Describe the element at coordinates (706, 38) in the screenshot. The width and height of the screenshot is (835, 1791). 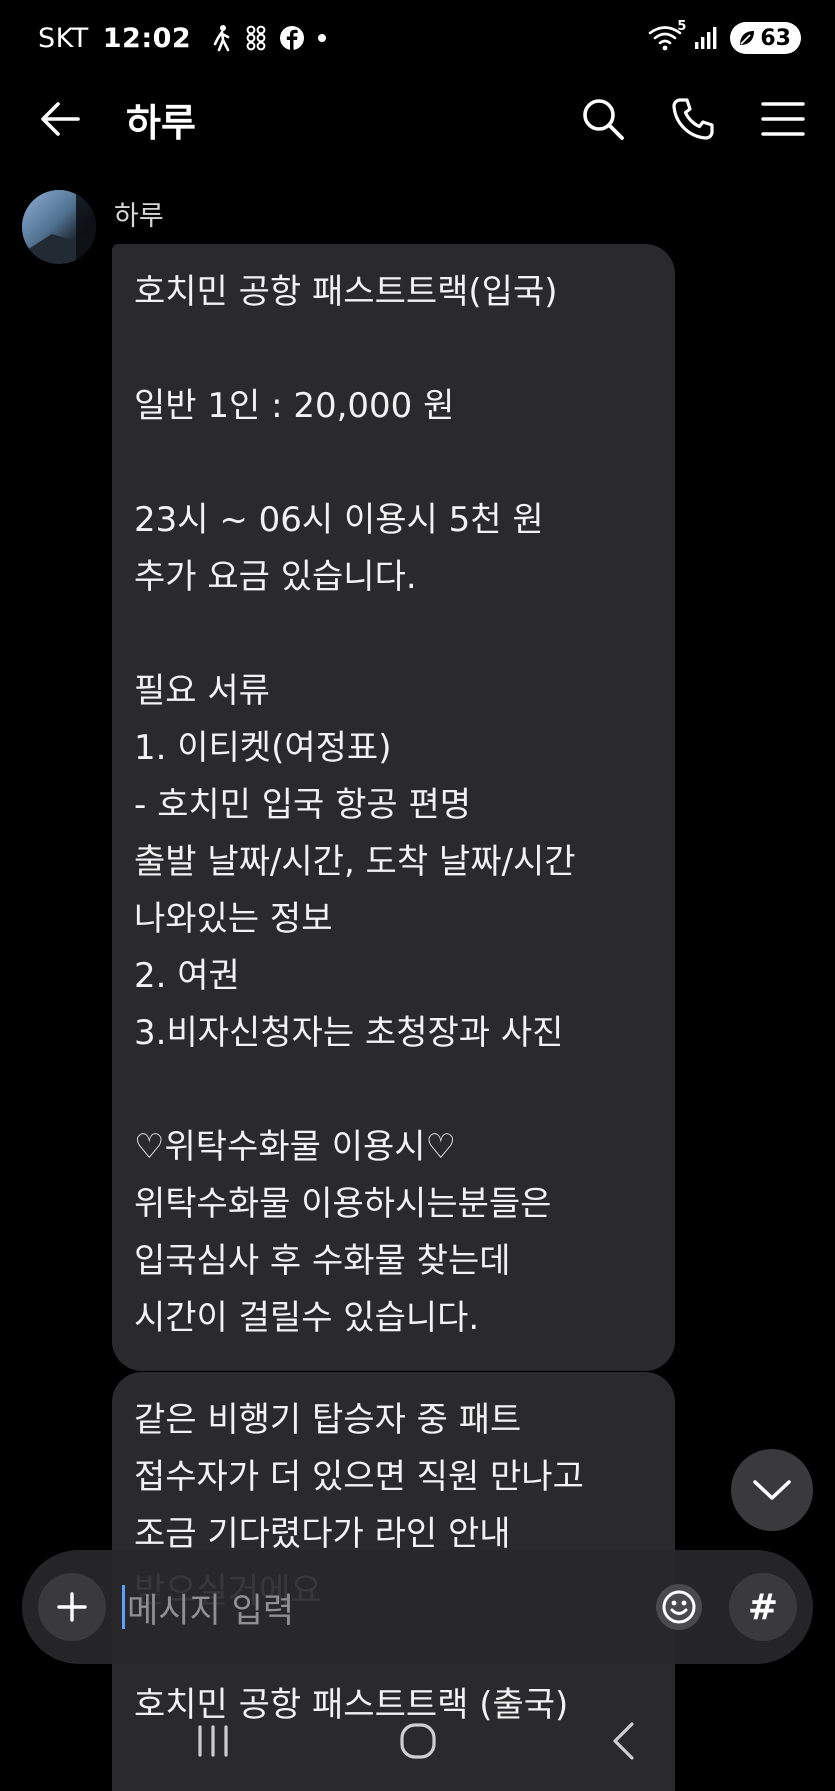
I see `signal-icon` at that location.